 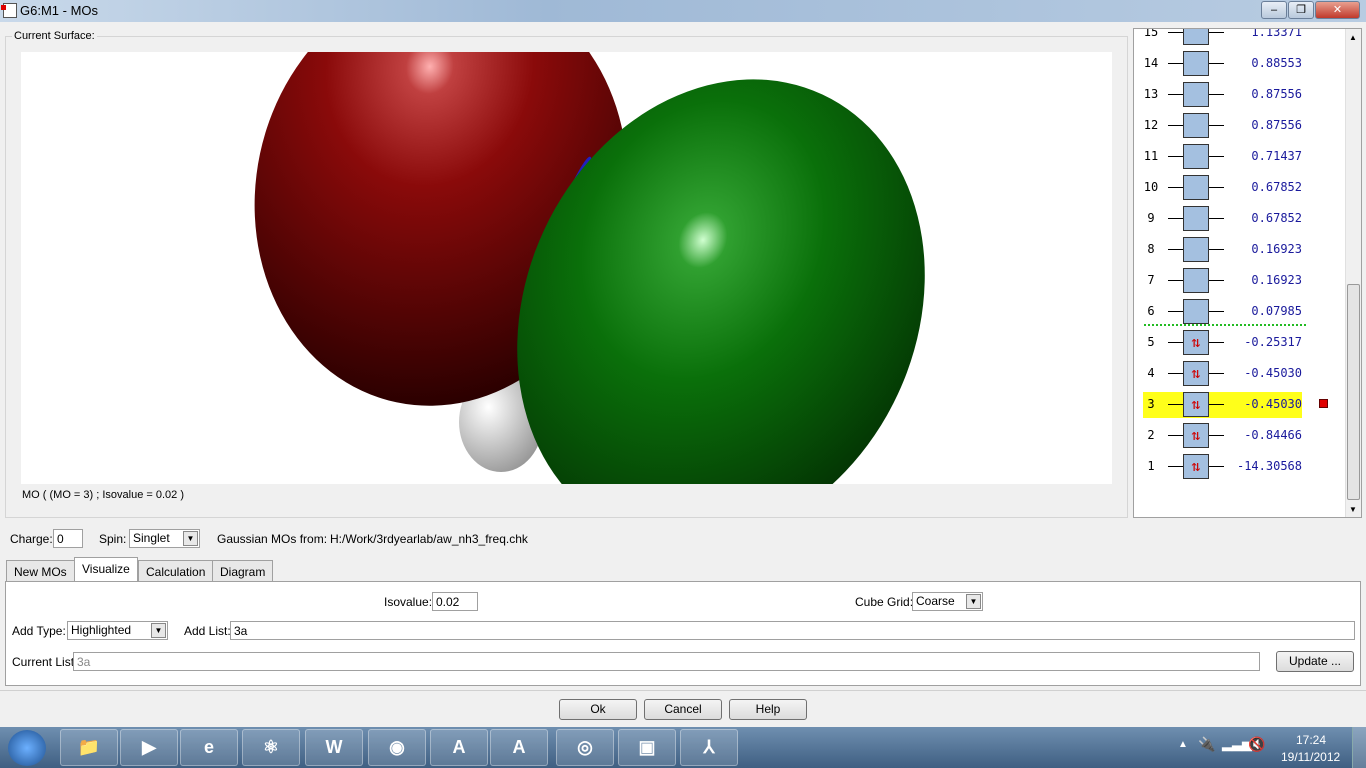 What do you see at coordinates (1239, 374) in the screenshot?
I see `mo-row: 4 ⇅ -0.45030` at bounding box center [1239, 374].